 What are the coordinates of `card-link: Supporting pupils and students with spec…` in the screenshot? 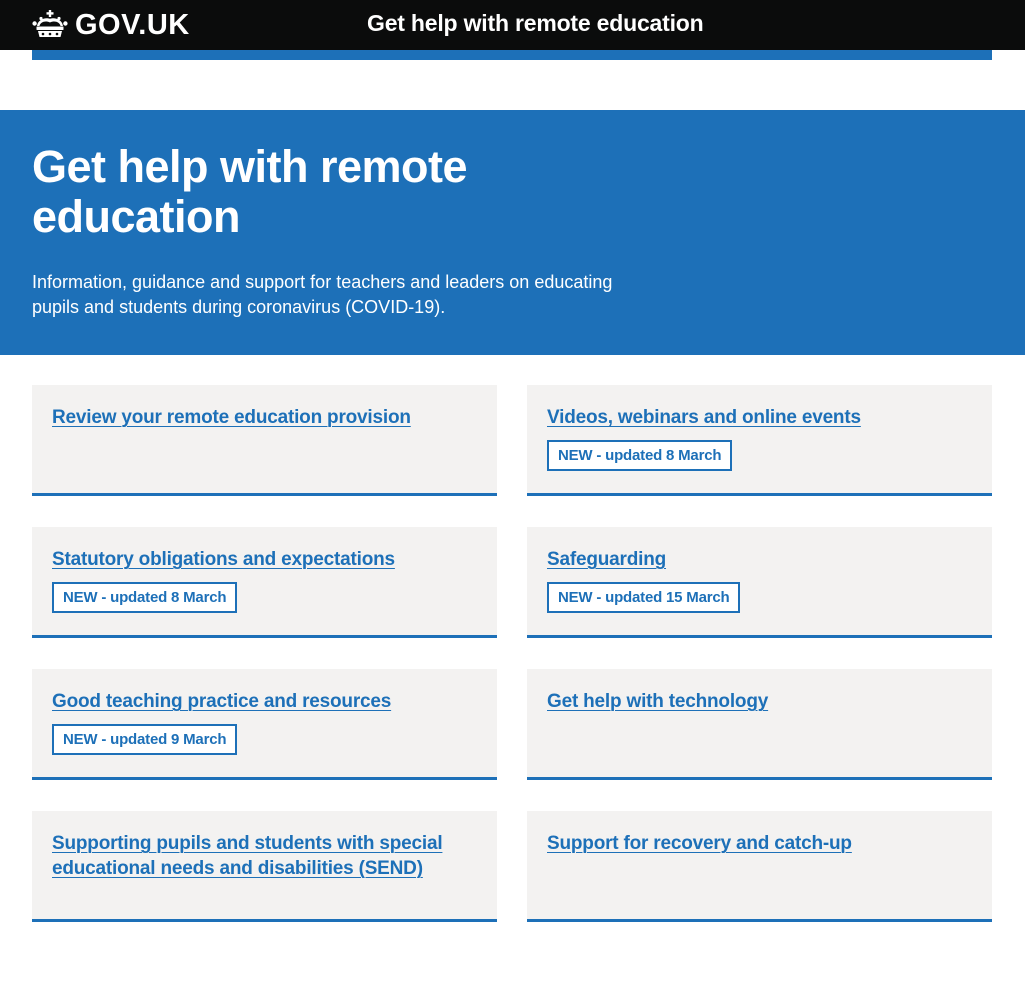 It's located at (247, 856).